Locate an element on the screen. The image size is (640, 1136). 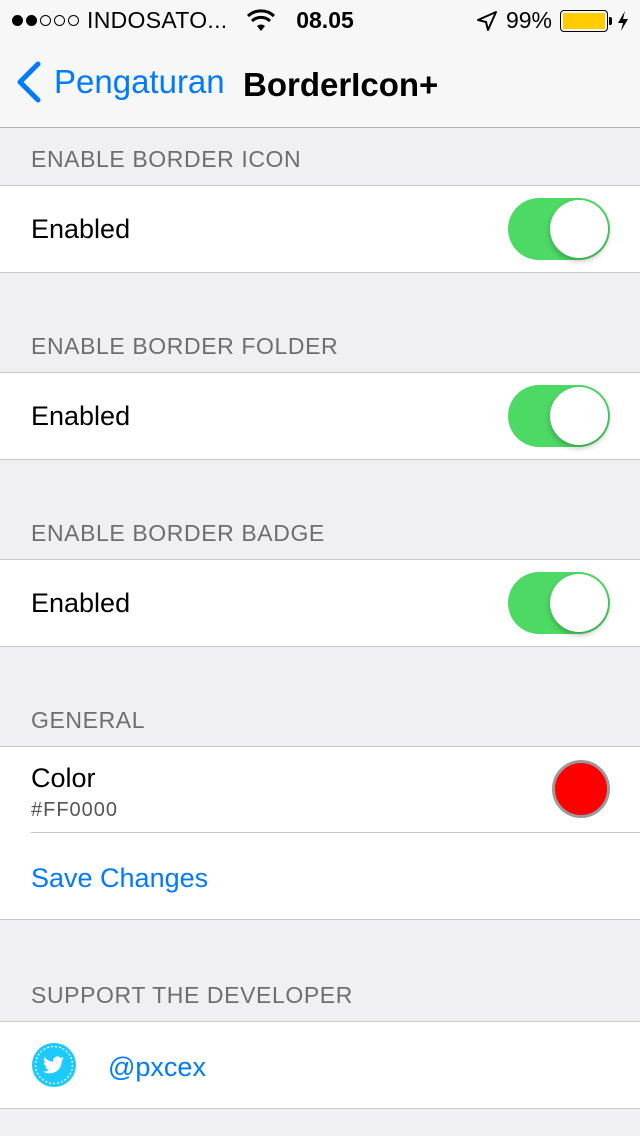
save-changes-row: Save Changes is located at coordinates (320, 876).